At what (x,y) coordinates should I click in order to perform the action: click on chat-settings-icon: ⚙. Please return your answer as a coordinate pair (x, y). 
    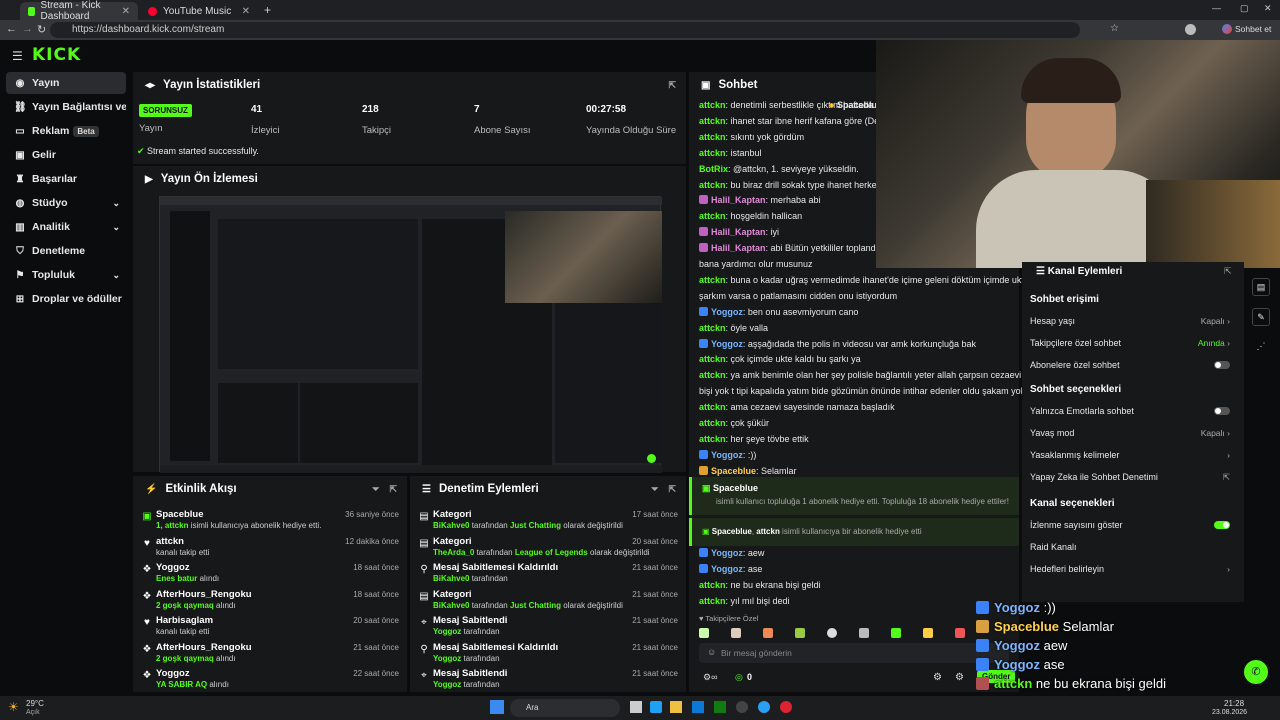
    Looking at the image, I should click on (937, 677).